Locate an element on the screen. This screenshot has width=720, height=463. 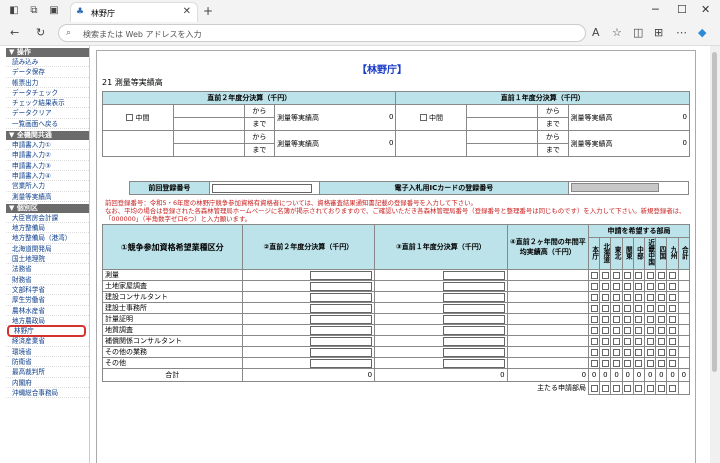
sidebar-item: 北海道開発局 is located at coordinates (47, 249).